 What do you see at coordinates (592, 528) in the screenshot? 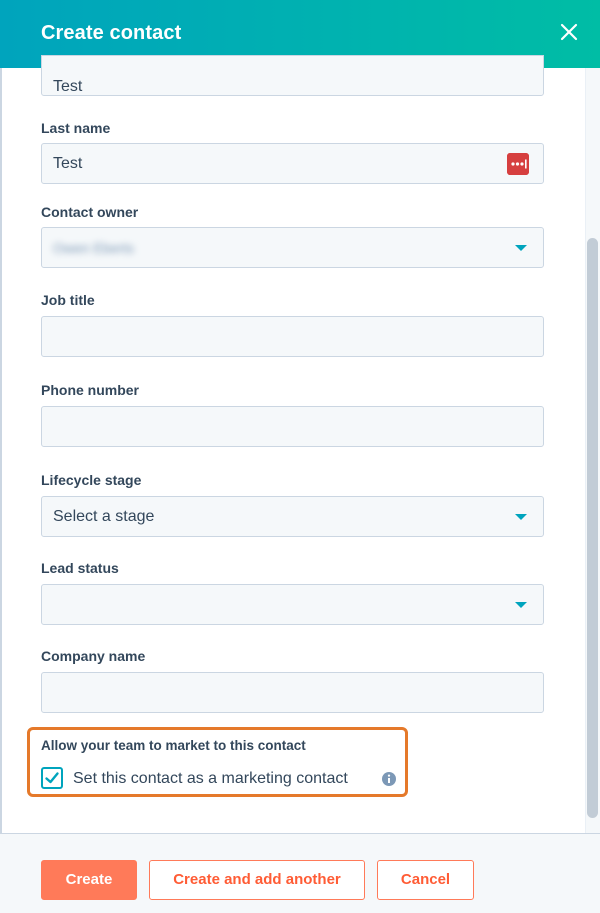
I see `scrollbar-thumb` at bounding box center [592, 528].